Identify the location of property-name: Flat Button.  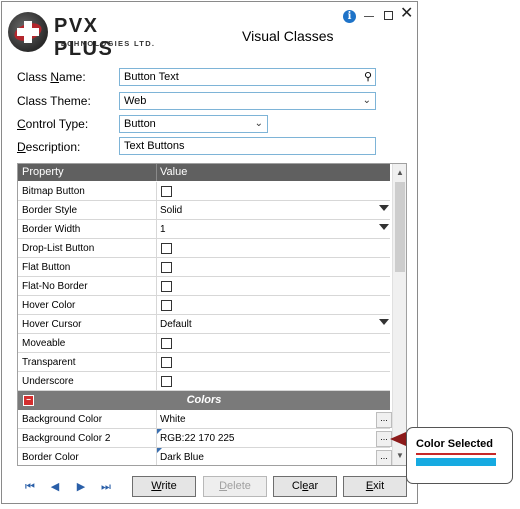
(46, 267).